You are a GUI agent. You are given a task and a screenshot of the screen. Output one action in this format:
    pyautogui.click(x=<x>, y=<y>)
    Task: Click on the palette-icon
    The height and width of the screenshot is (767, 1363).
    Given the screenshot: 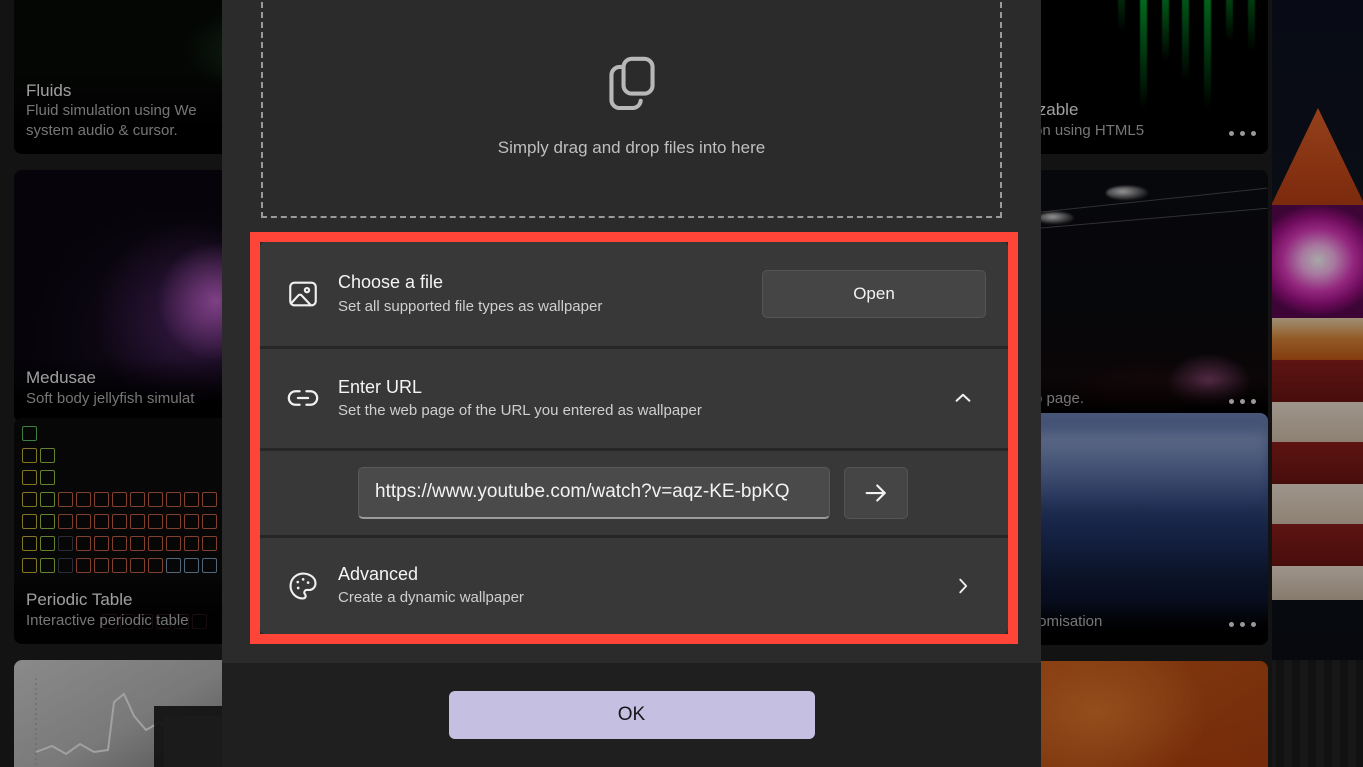 What is the action you would take?
    pyautogui.click(x=312, y=586)
    